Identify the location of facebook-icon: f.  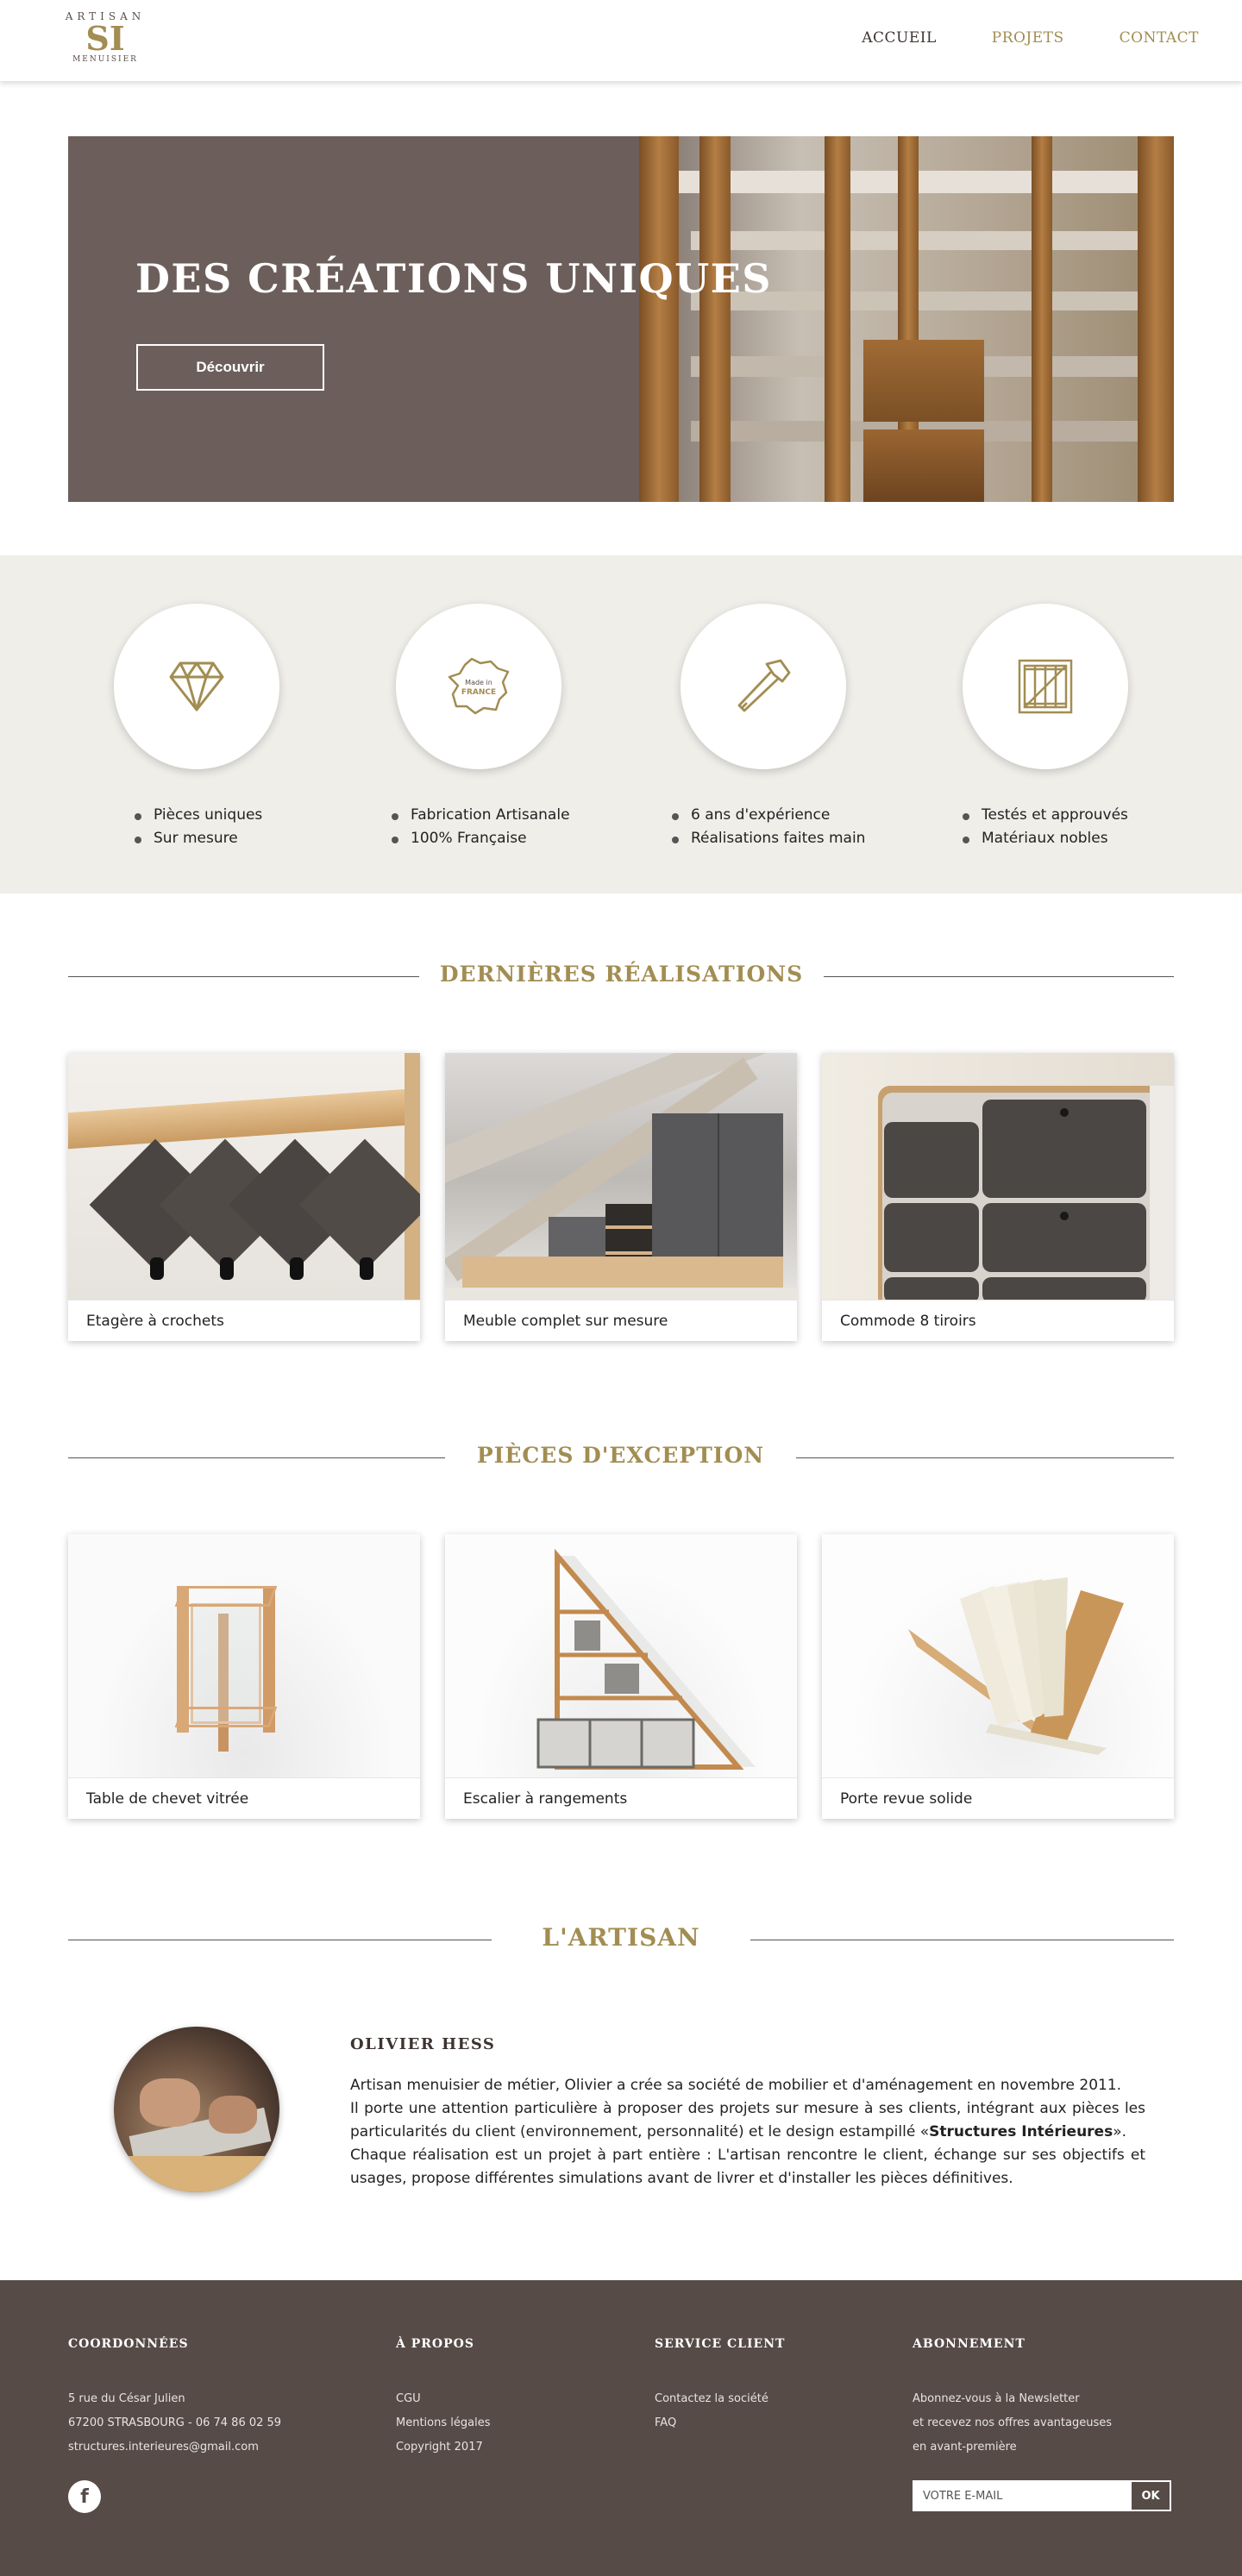
(84, 2496).